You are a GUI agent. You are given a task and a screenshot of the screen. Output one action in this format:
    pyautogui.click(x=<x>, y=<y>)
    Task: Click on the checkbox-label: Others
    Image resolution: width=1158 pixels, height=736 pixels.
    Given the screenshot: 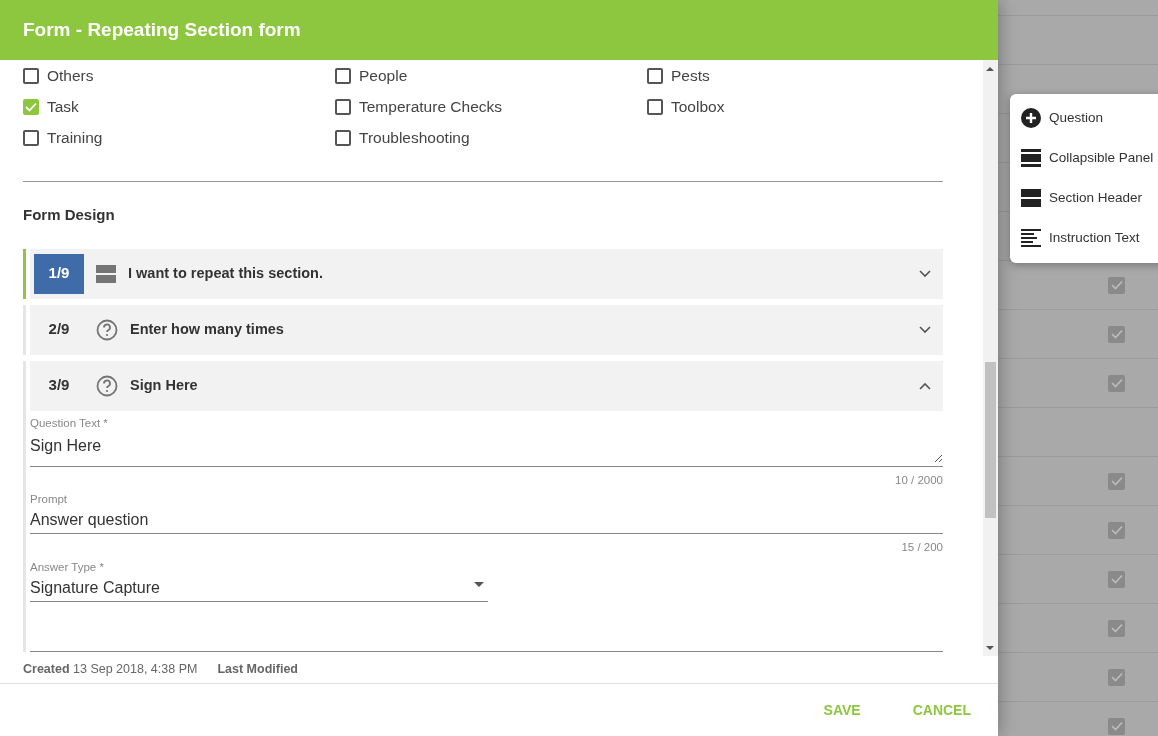 What is the action you would take?
    pyautogui.click(x=70, y=75)
    